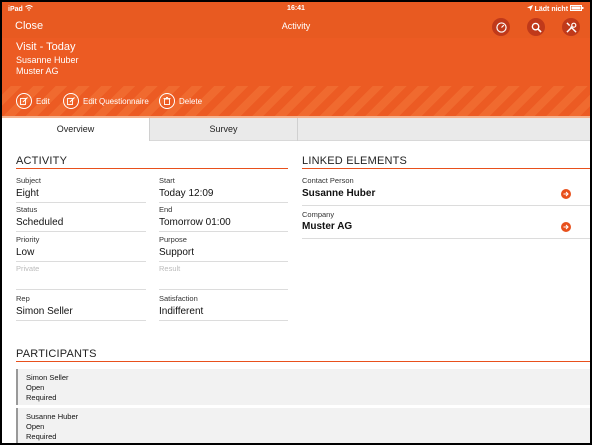 The width and height of the screenshot is (592, 445). What do you see at coordinates (551, 9) in the screenshot?
I see `charging-status: Lädt nicht` at bounding box center [551, 9].